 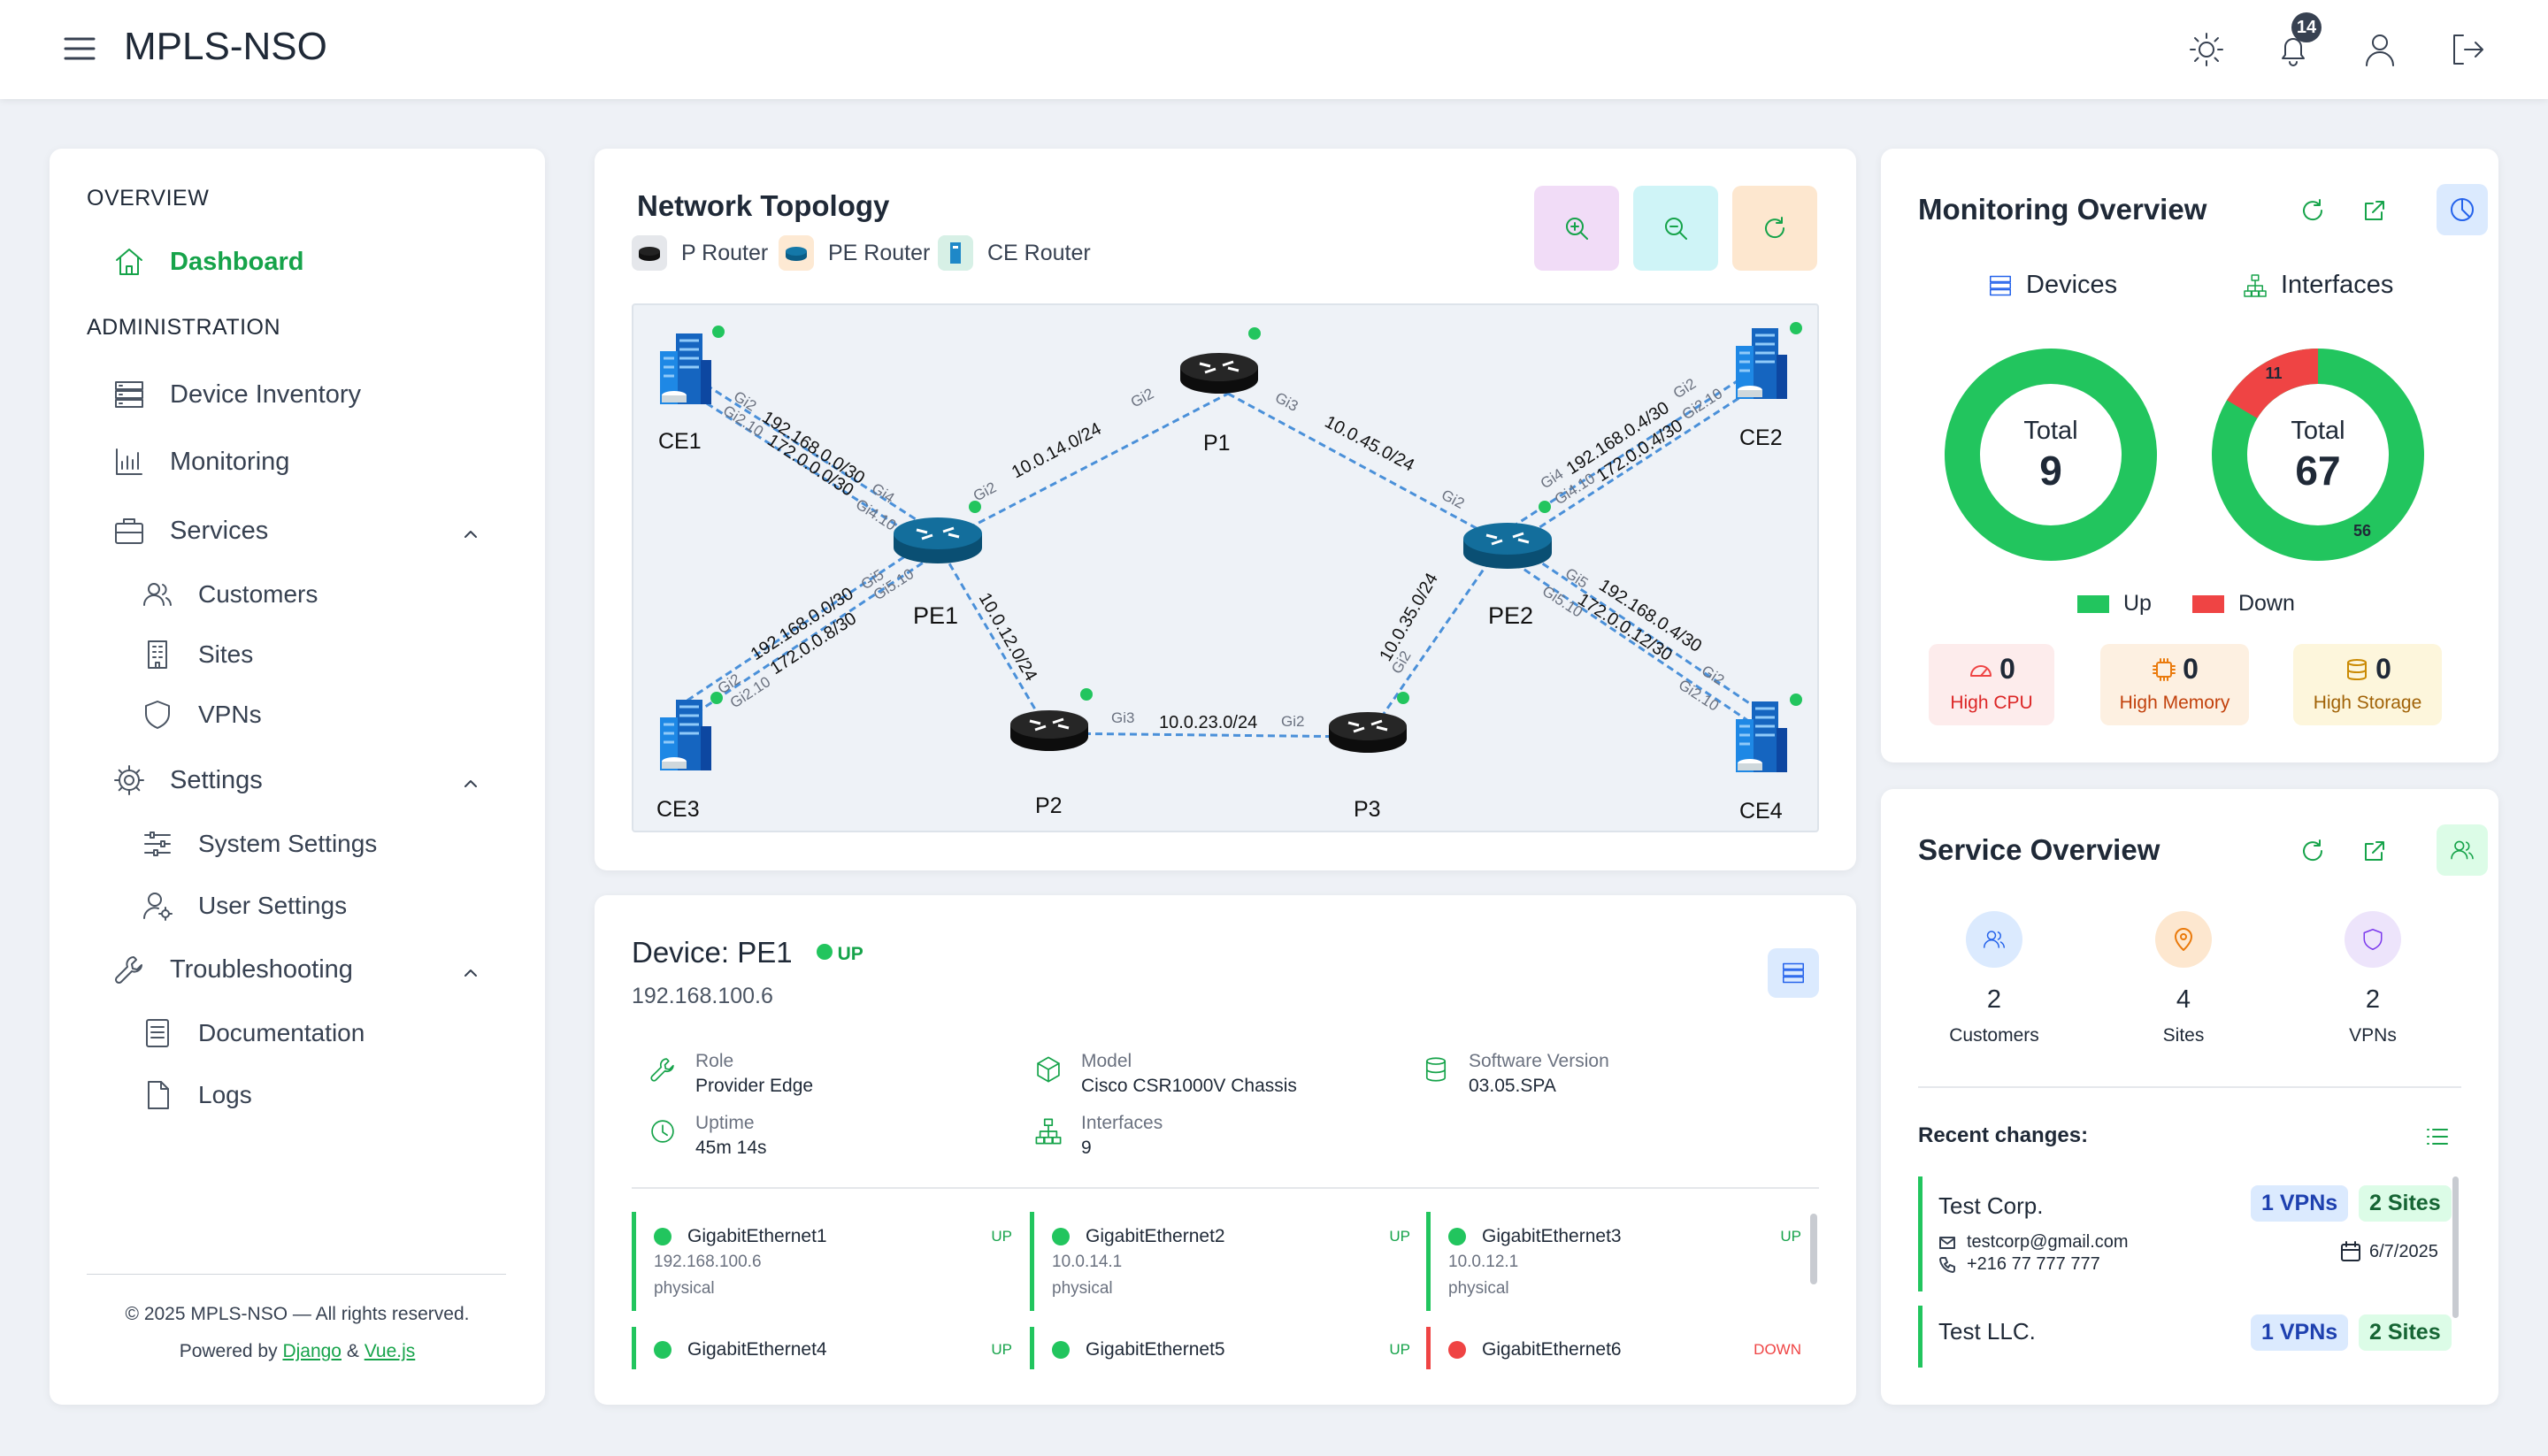 I want to click on interface-card: GigabitEthernet6 DOWN, so click(x=1614, y=1348).